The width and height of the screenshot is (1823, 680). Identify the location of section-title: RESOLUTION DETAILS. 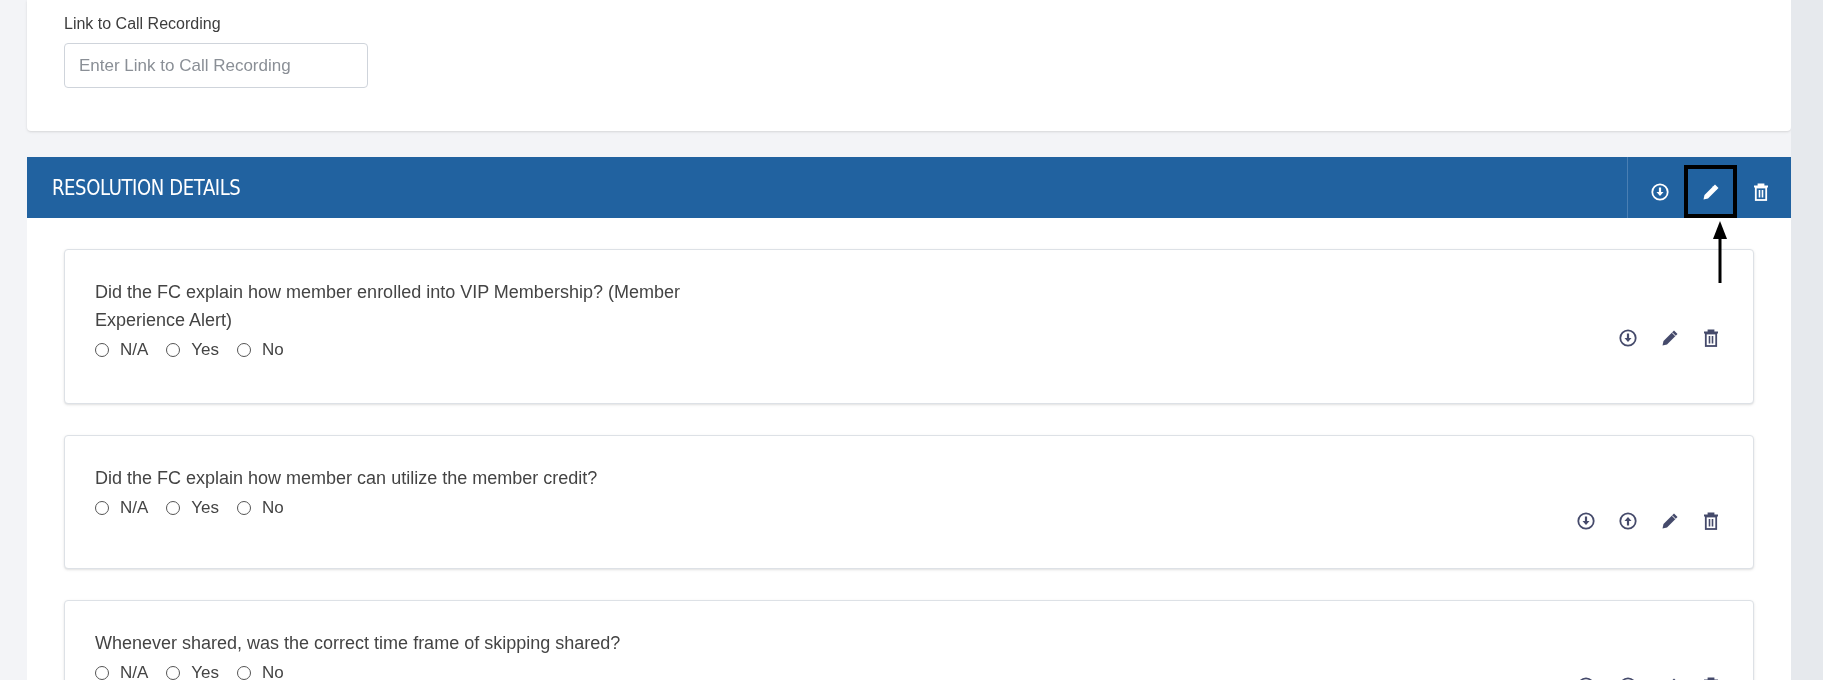
(147, 188).